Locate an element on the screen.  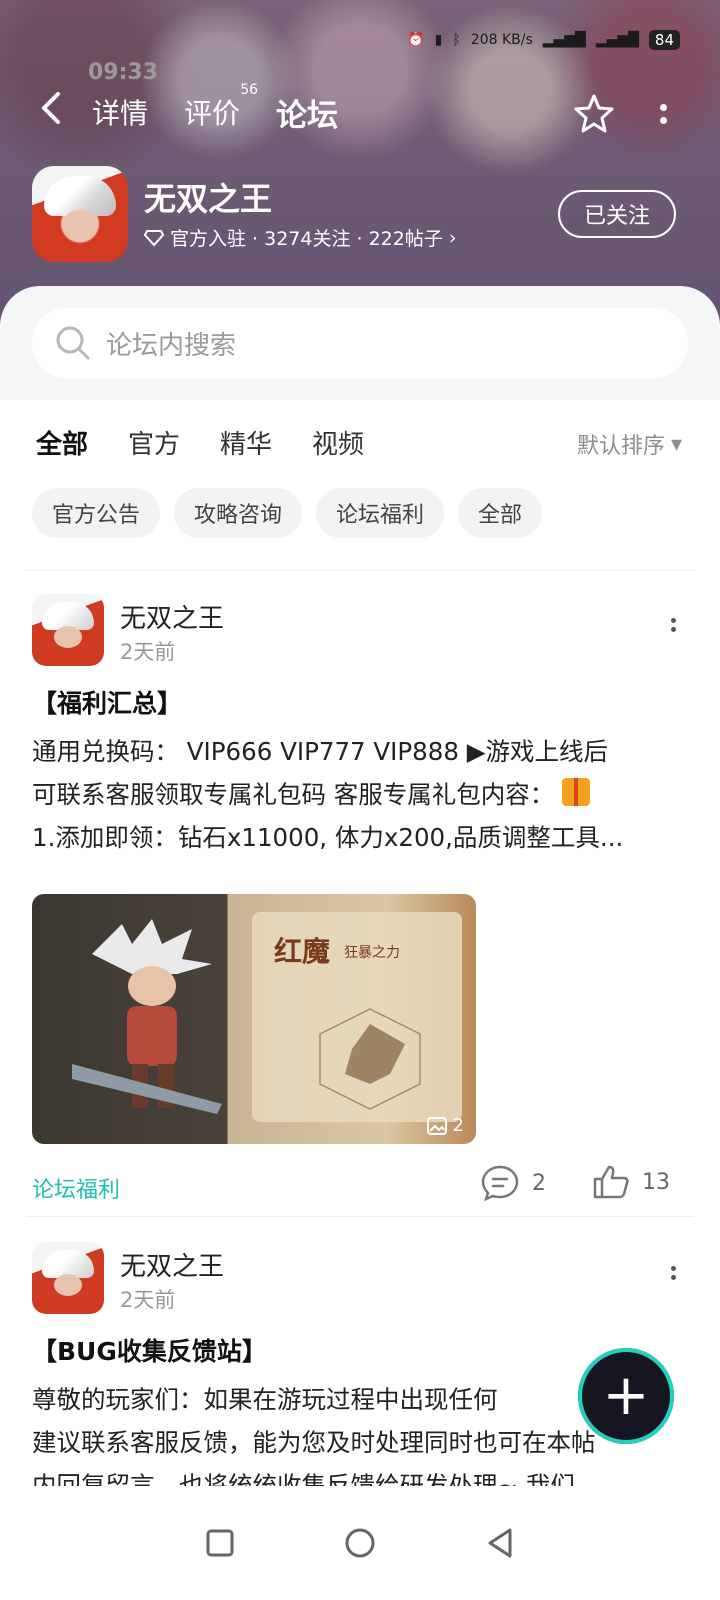
radar-graphic is located at coordinates (370, 1059).